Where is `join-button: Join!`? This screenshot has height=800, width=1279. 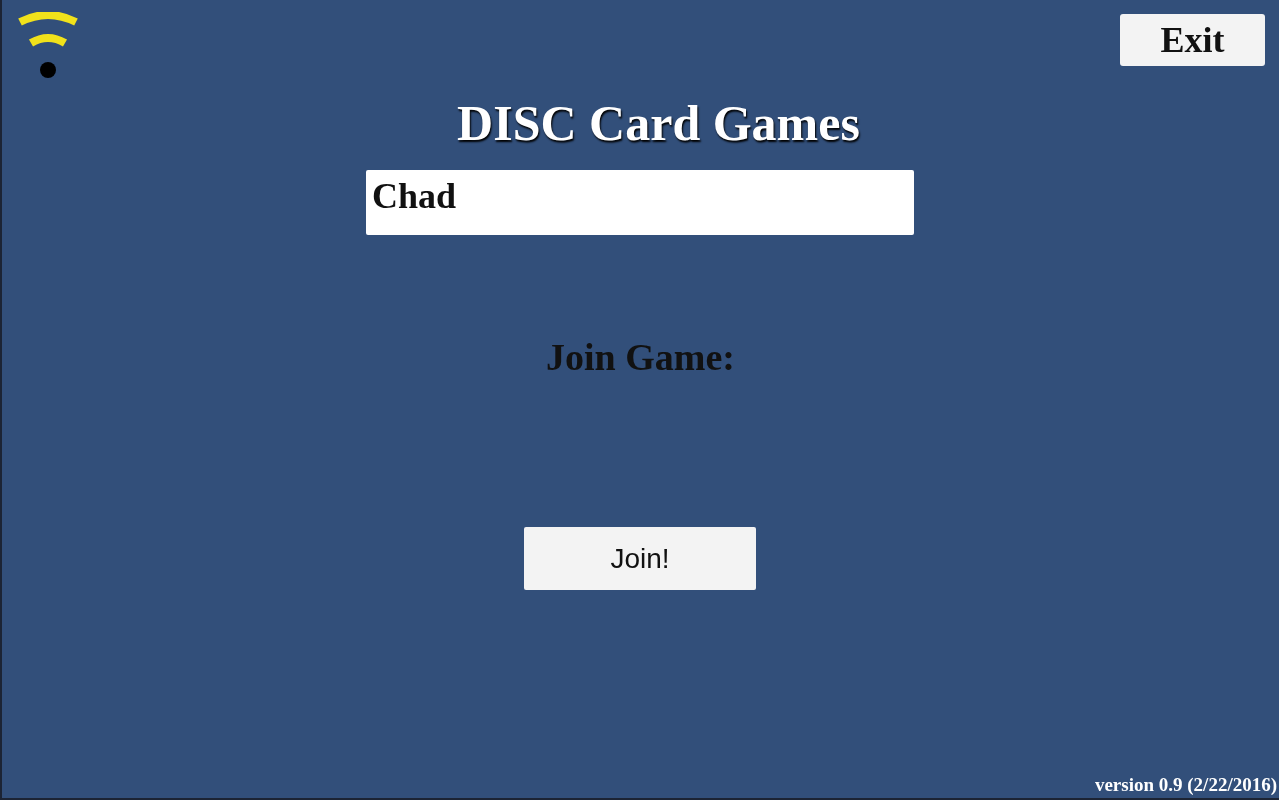
join-button: Join! is located at coordinates (640, 558).